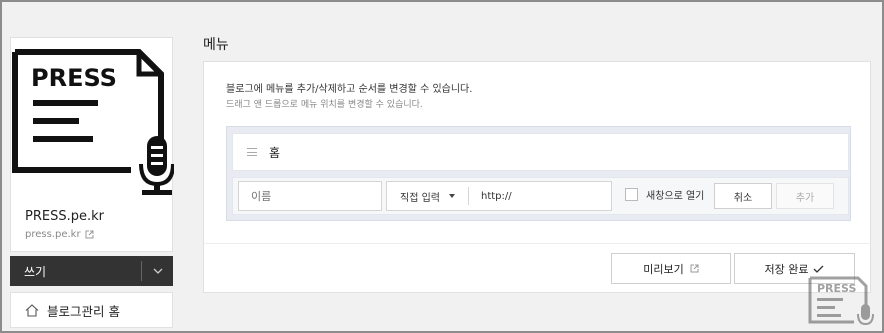 This screenshot has height=333, width=884. I want to click on panel-description: 블로그에 메뉴를 추가/삭제하고 순서를 변경할 수 있습니다., so click(349, 89).